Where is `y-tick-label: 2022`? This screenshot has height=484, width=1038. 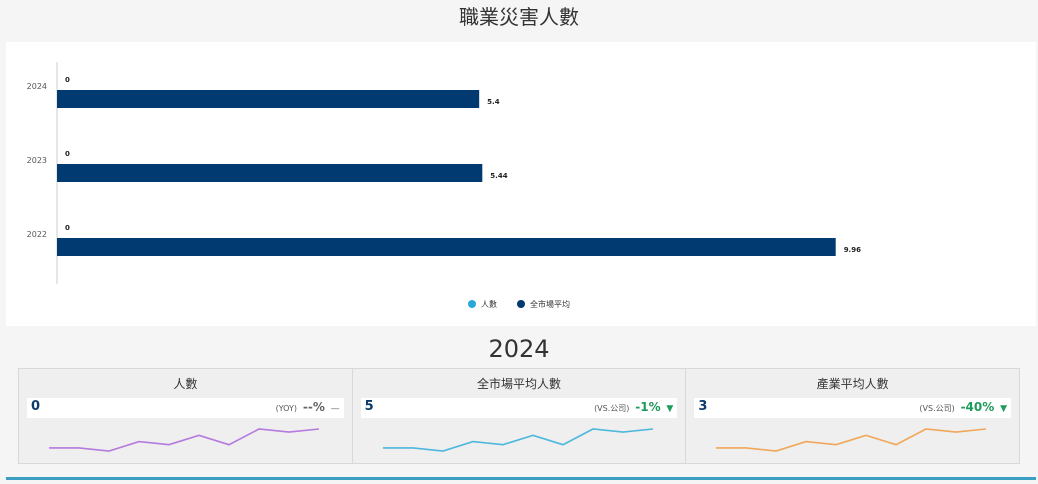 y-tick-label: 2022 is located at coordinates (37, 234).